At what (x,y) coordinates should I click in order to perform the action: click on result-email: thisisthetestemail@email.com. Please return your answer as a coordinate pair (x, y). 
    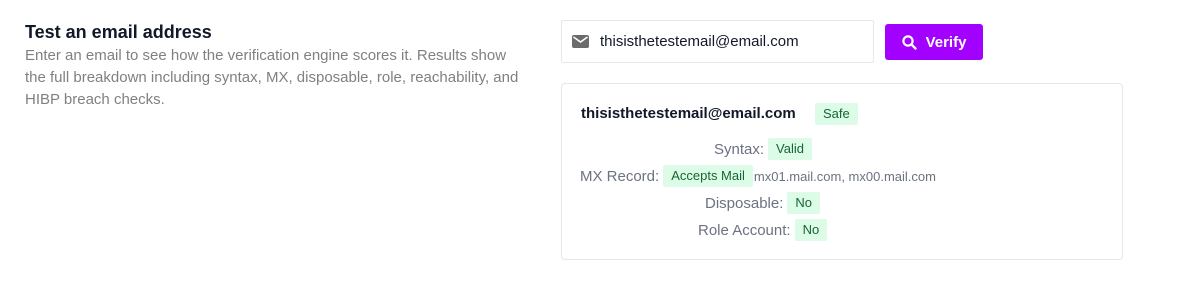
    Looking at the image, I should click on (688, 113).